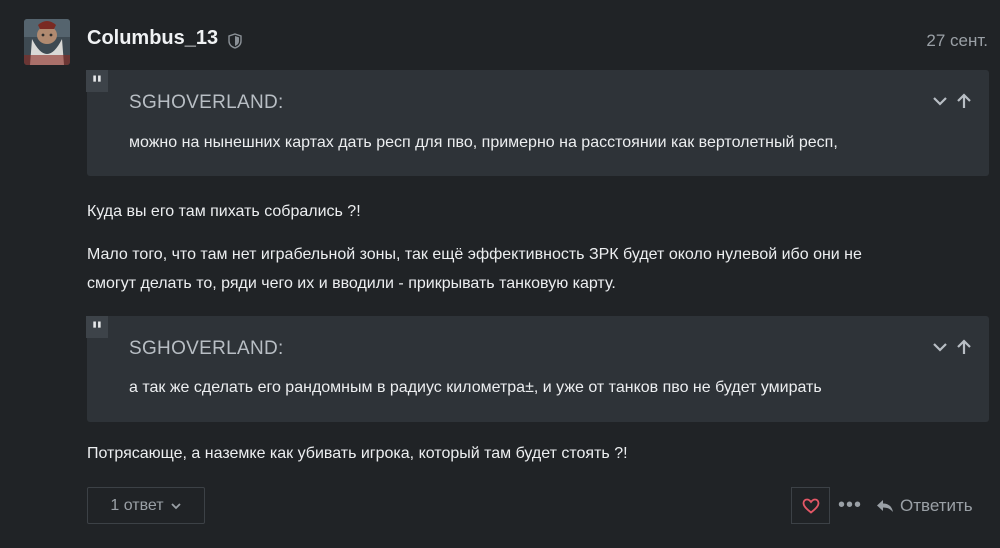 This screenshot has height=548, width=1000. I want to click on avatar, so click(47, 42).